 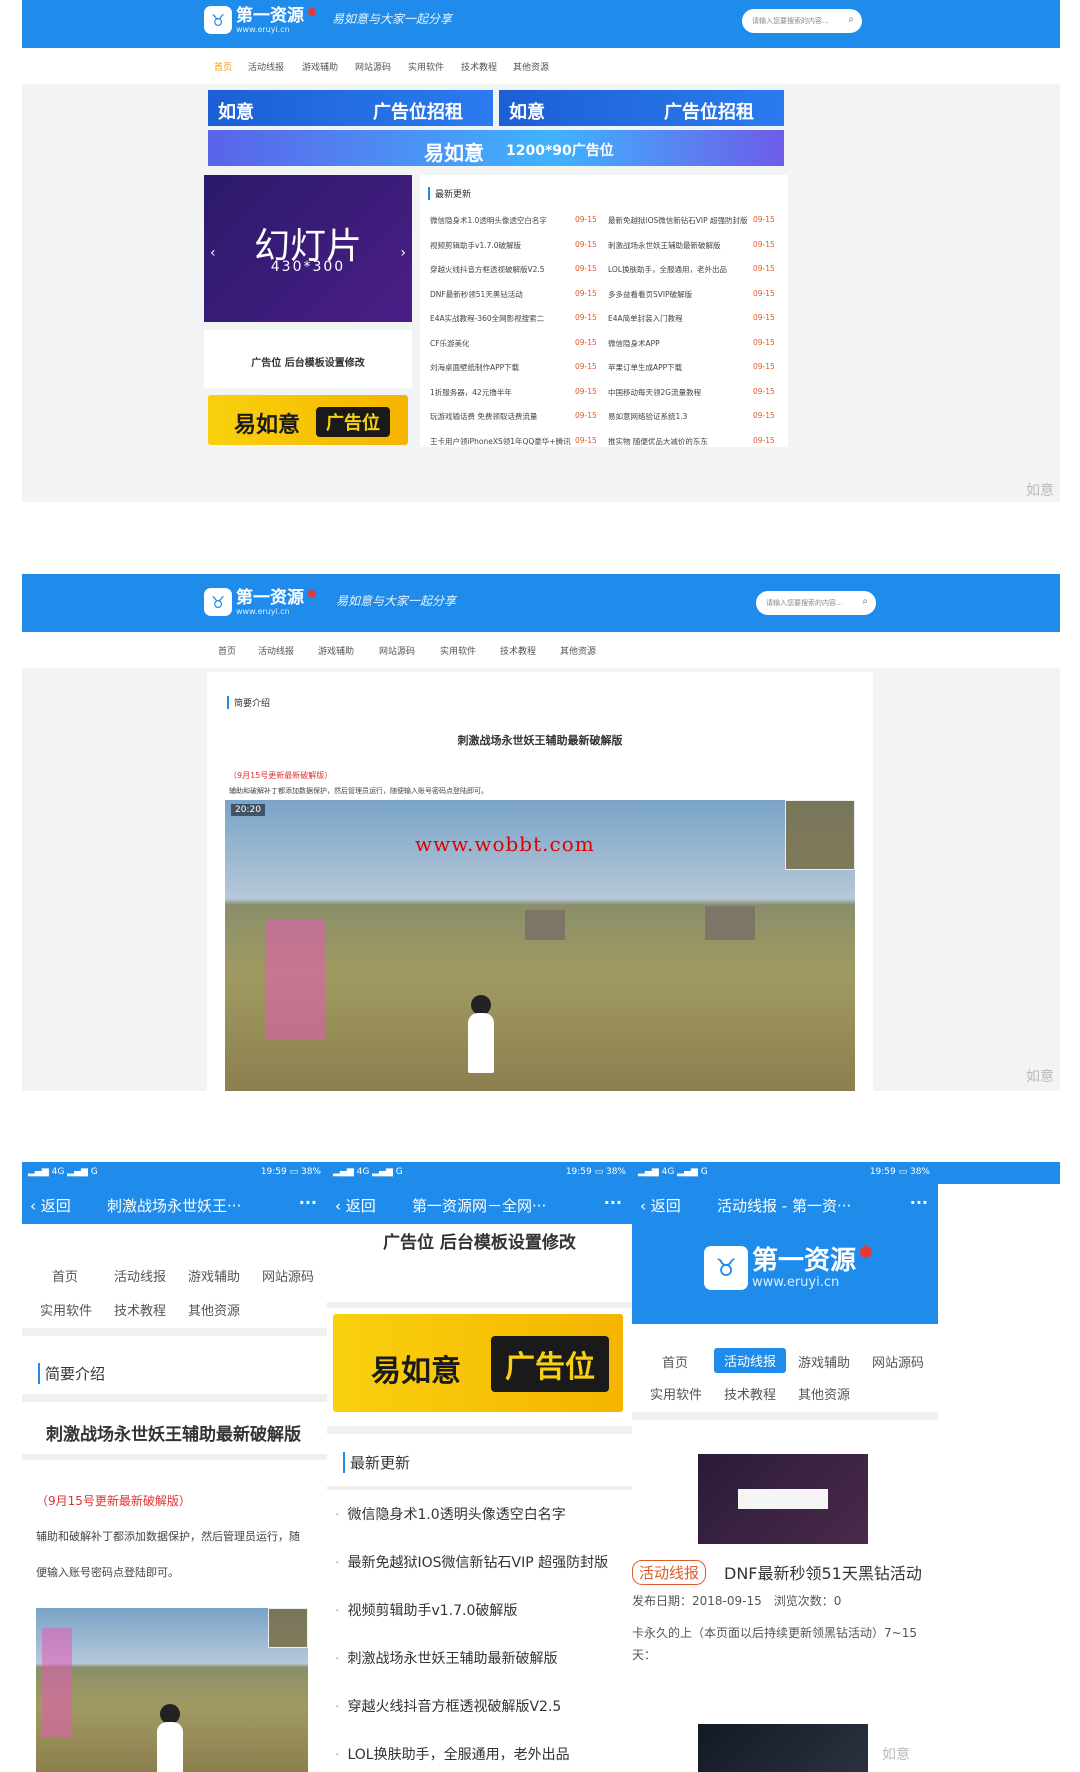 What do you see at coordinates (350, 108) in the screenshot?
I see `ad-banner-left: 如意 广告位招租` at bounding box center [350, 108].